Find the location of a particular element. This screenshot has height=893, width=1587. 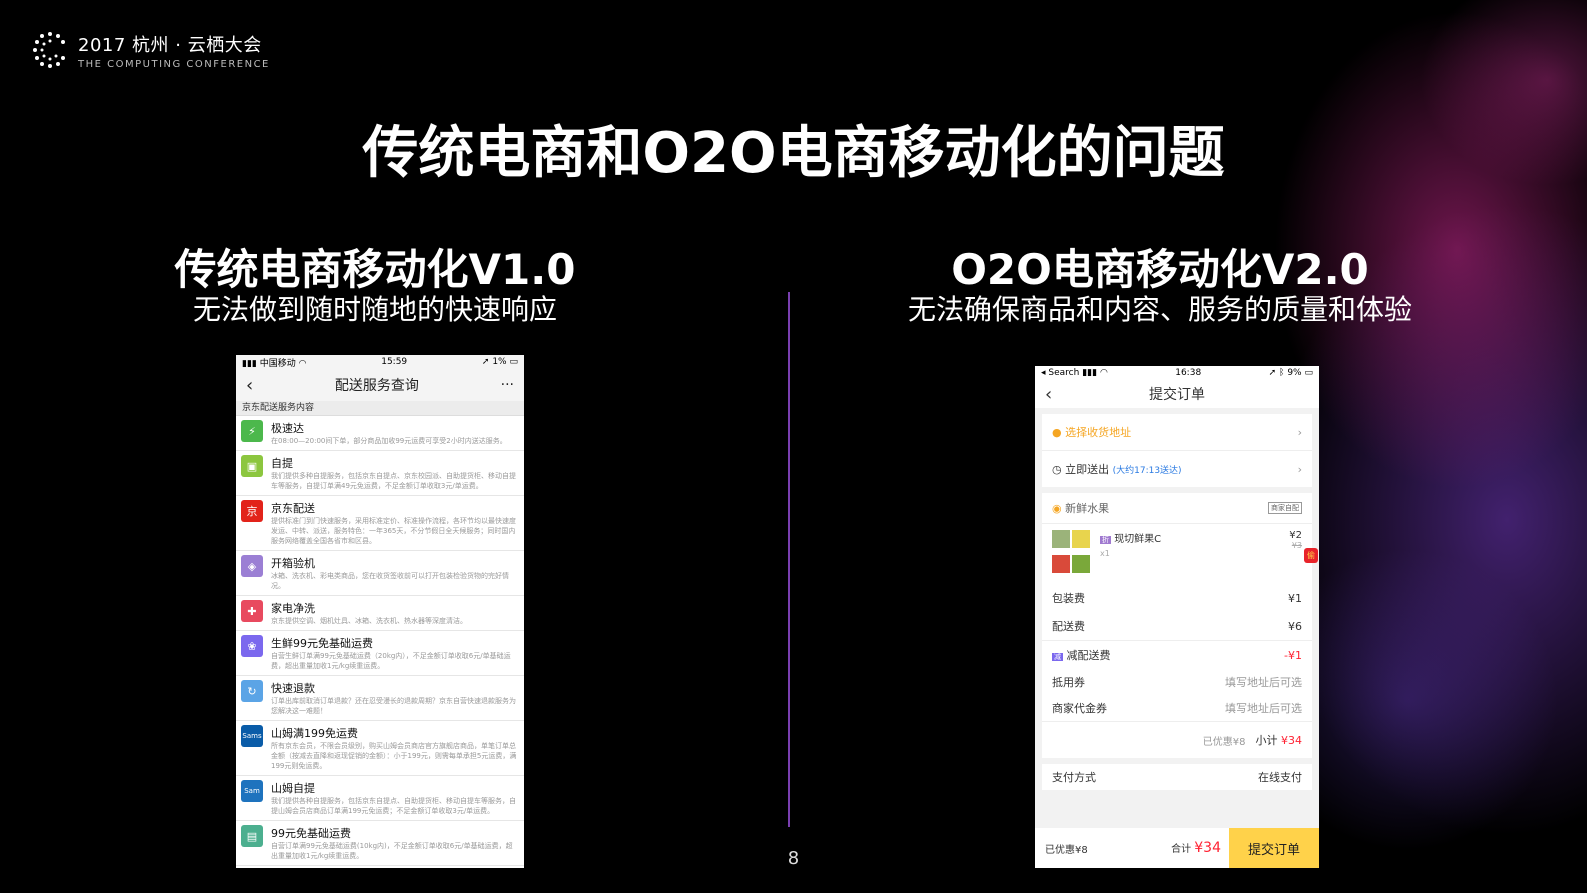

service-title: 京东配送 is located at coordinates (293, 508).